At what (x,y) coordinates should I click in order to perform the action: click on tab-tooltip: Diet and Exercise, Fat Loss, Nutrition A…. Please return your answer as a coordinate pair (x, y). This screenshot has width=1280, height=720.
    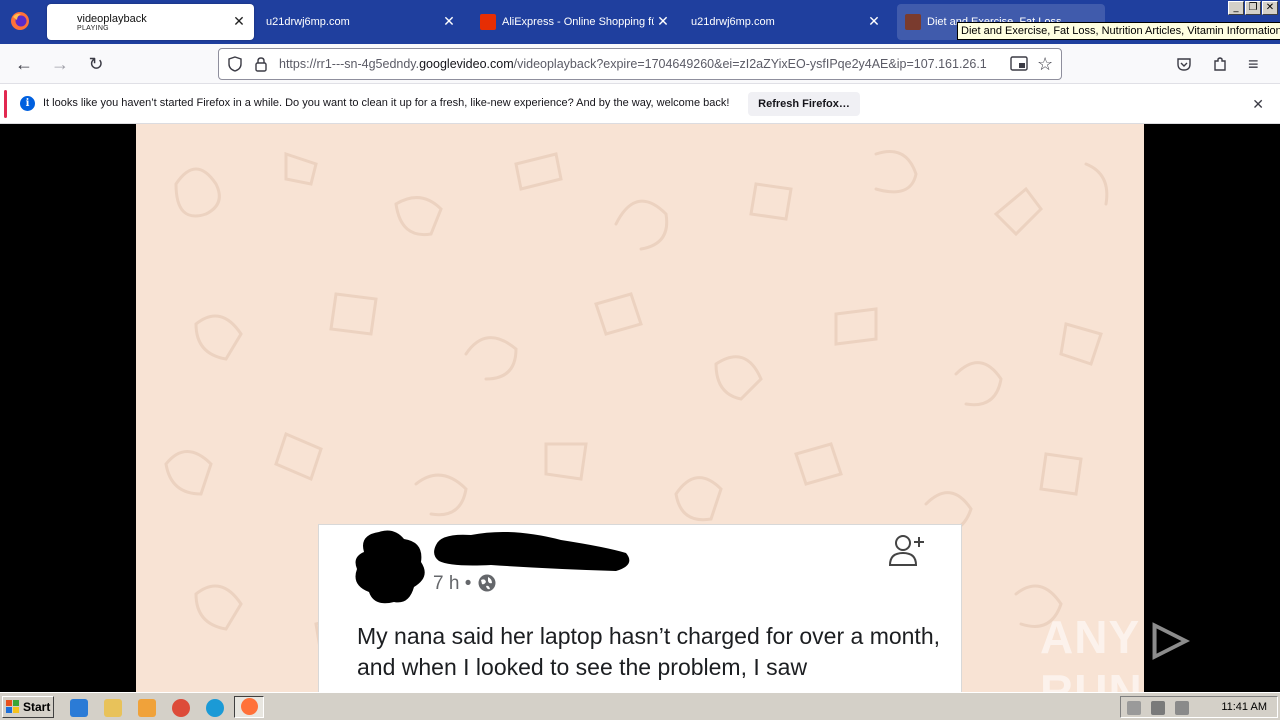
    Looking at the image, I should click on (1118, 31).